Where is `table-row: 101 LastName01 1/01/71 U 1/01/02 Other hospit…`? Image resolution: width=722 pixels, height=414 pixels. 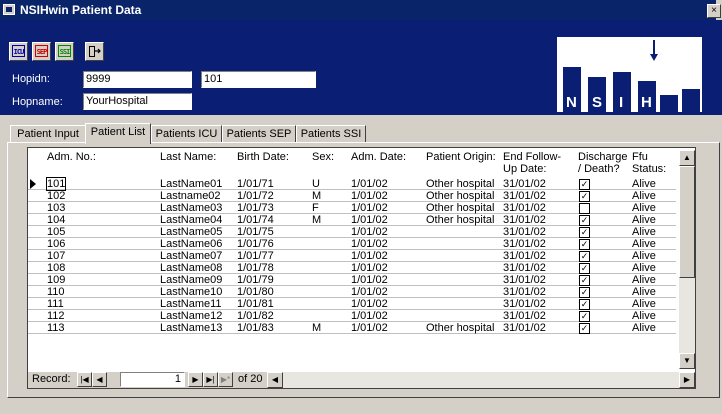
table-row: 101 LastName01 1/01/71 U 1/01/02 Other hospit… is located at coordinates (352, 184).